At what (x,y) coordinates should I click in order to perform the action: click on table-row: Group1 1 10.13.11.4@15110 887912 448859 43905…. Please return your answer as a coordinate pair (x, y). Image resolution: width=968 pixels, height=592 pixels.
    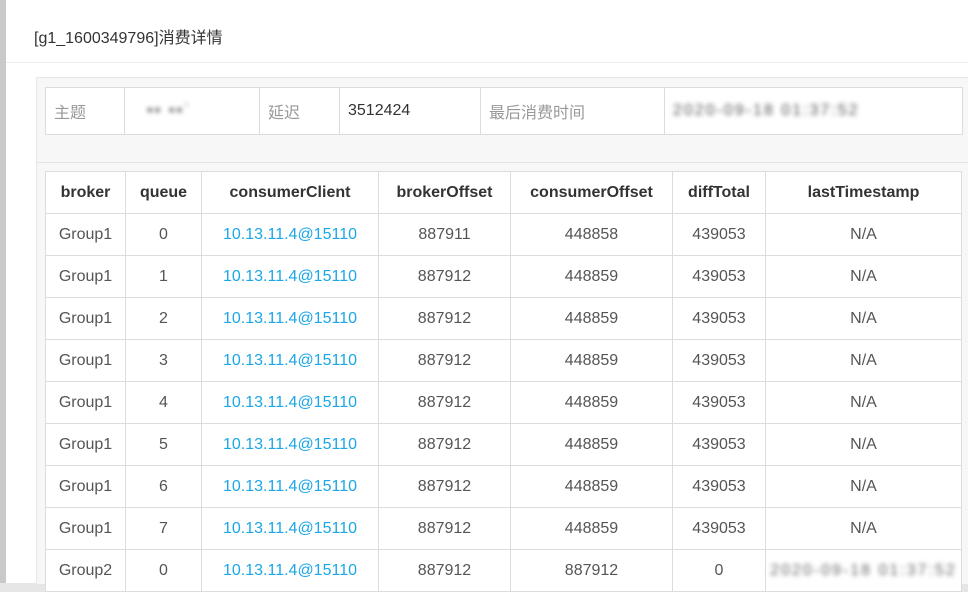
    Looking at the image, I should click on (503, 276).